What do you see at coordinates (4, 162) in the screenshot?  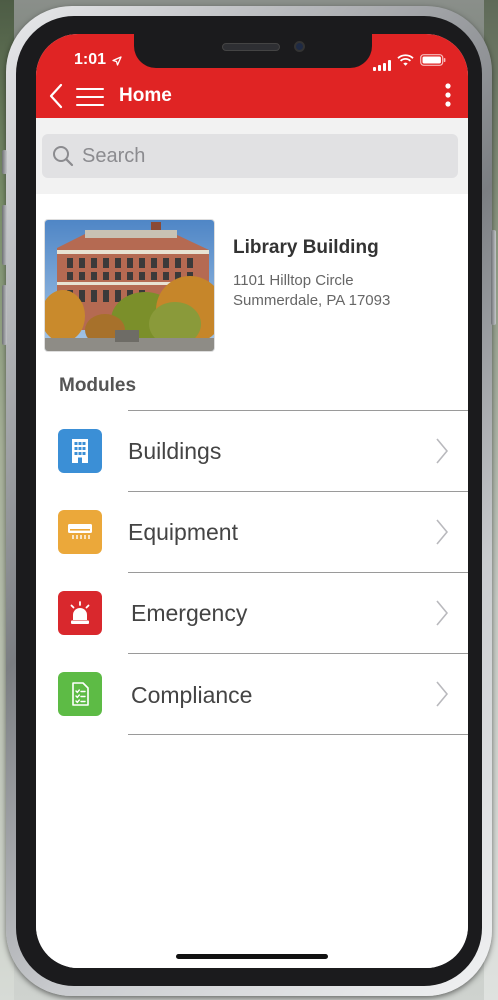 I see `mute-switch` at bounding box center [4, 162].